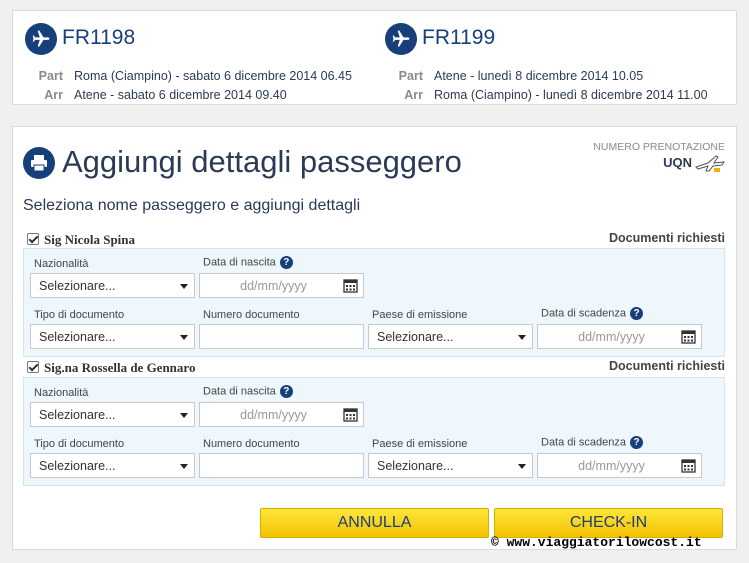  I want to click on page-title: Aggiungi dettagli passeggero, so click(262, 161).